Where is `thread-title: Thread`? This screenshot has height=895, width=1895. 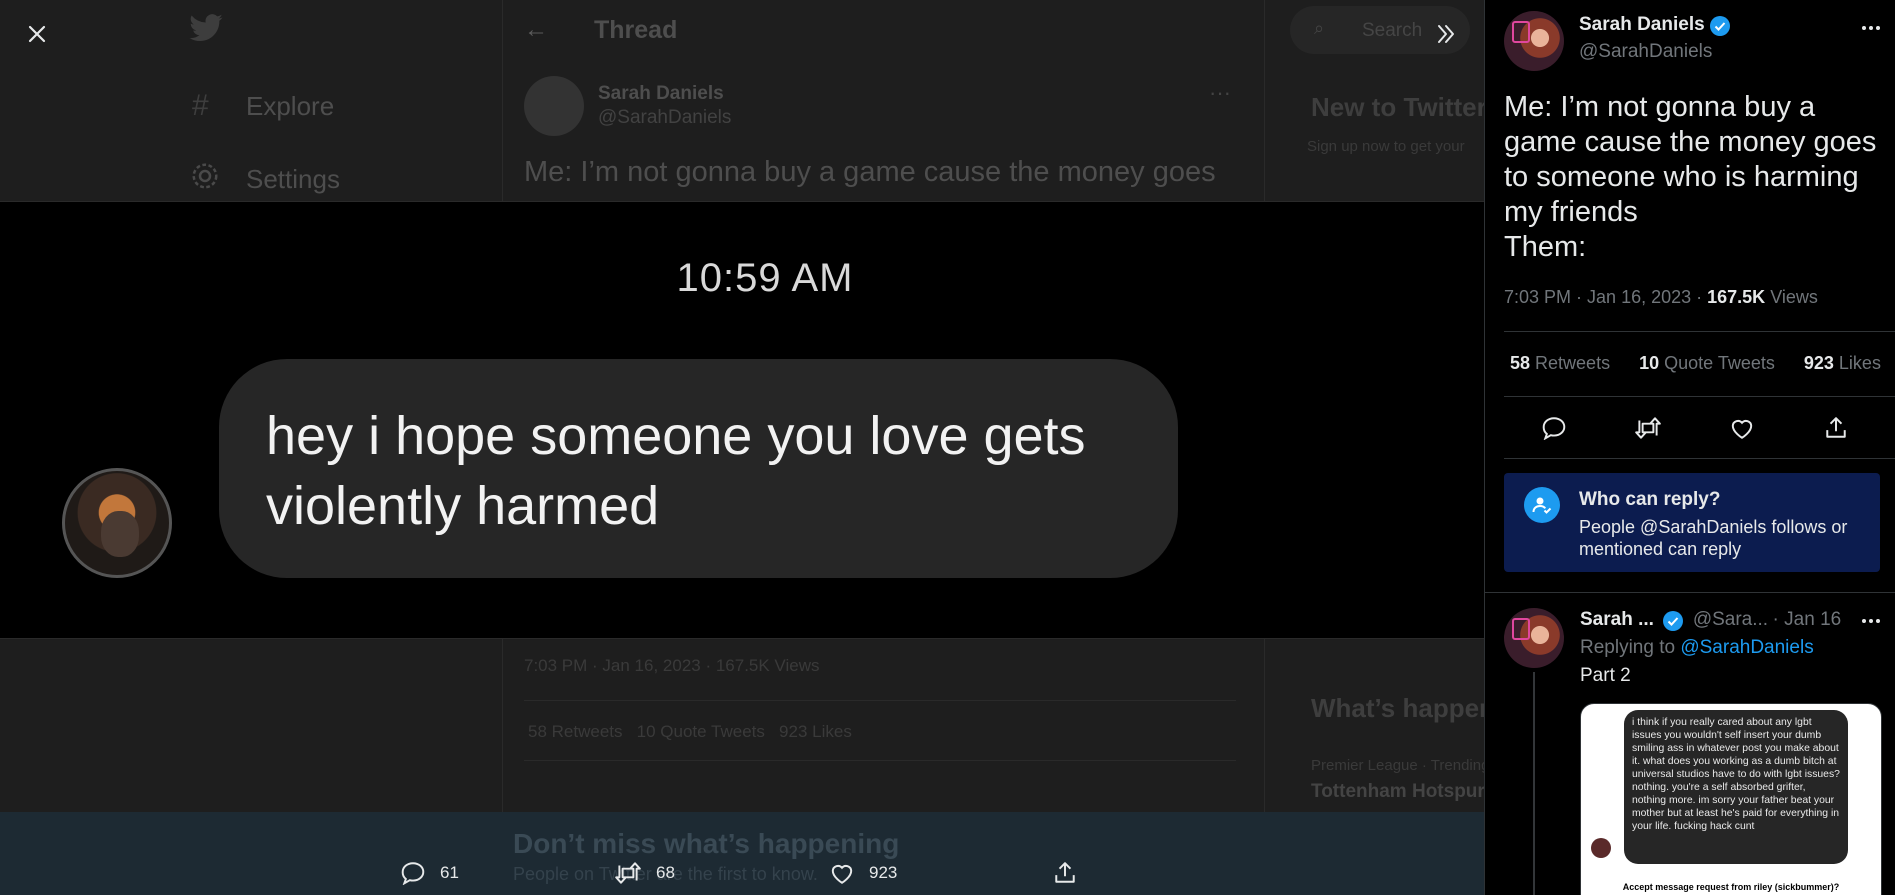 thread-title: Thread is located at coordinates (636, 30).